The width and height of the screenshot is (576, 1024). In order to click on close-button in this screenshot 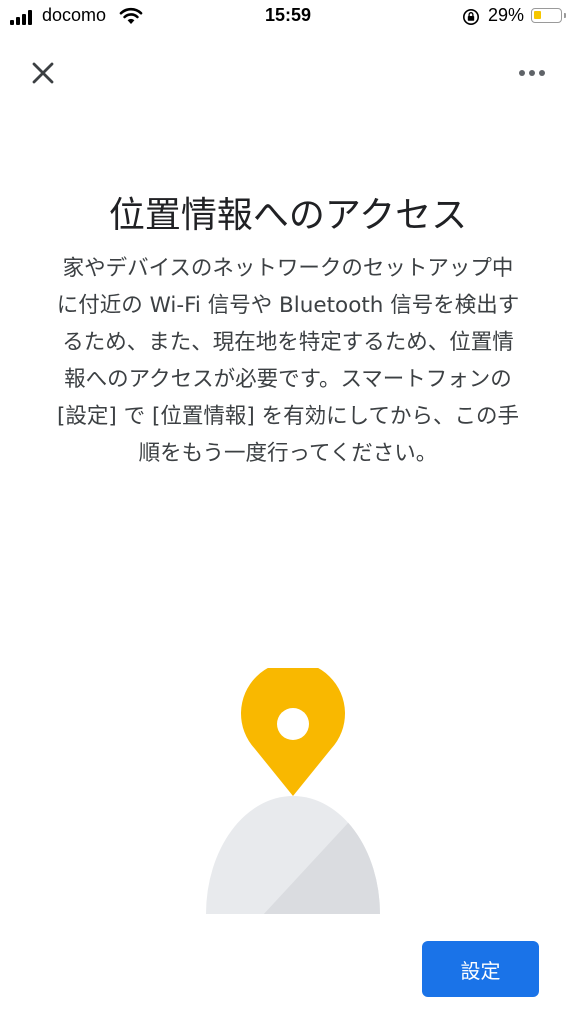, I will do `click(43, 73)`.